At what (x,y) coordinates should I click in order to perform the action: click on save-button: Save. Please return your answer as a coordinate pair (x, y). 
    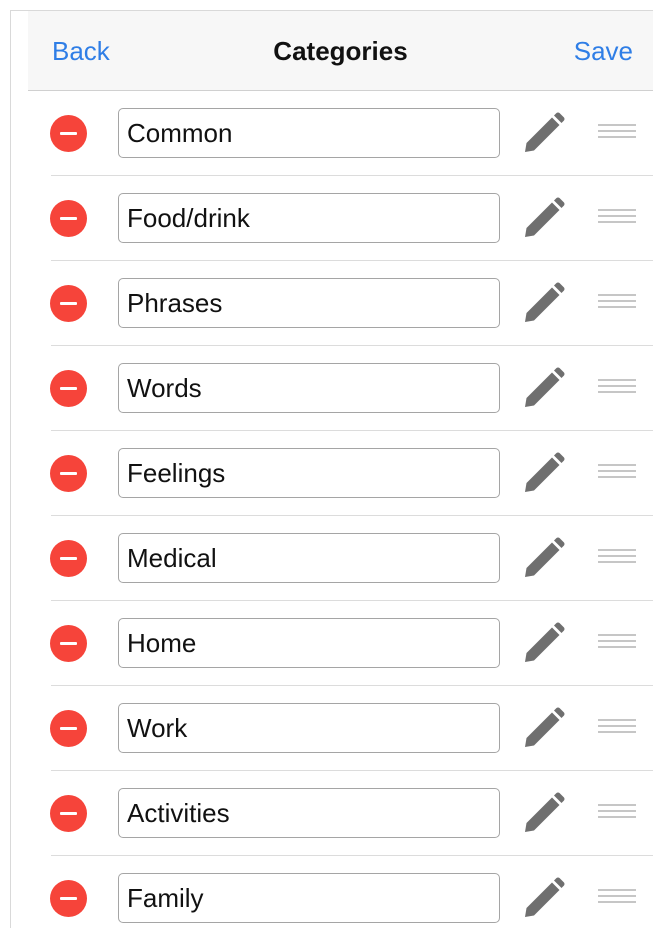
    Looking at the image, I should click on (603, 51).